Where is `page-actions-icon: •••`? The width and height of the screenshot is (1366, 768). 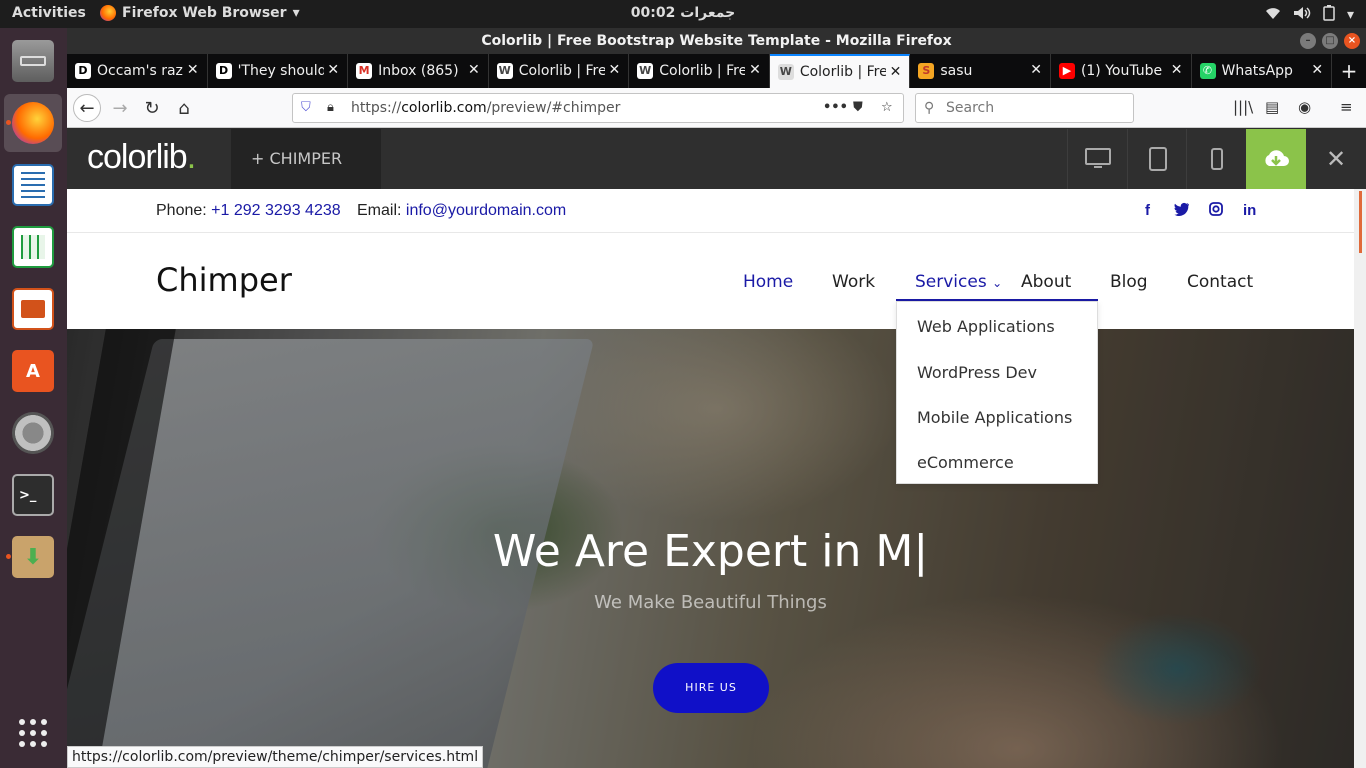
page-actions-icon: ••• is located at coordinates (835, 108).